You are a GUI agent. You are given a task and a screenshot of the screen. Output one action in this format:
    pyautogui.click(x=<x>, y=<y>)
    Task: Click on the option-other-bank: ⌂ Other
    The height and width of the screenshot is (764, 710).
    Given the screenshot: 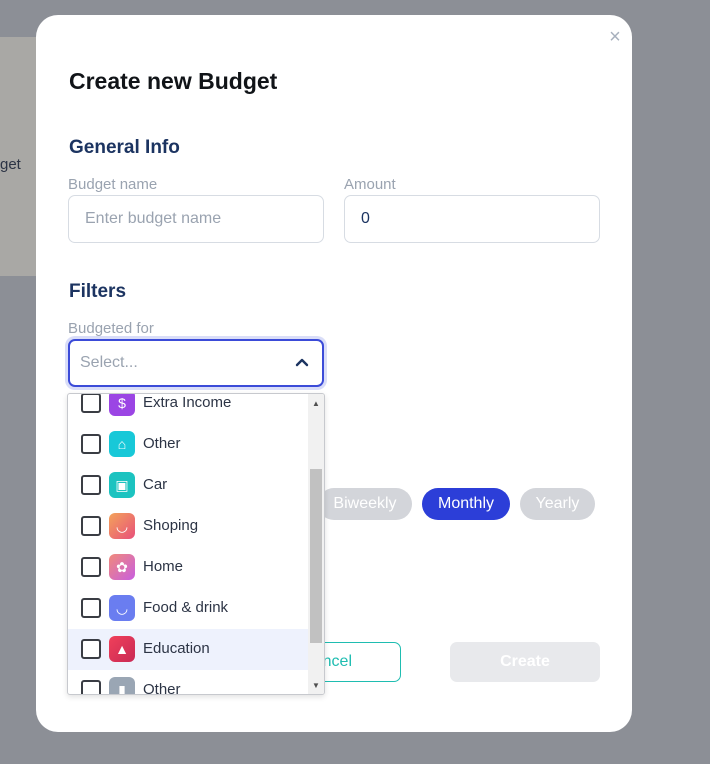 What is the action you would take?
    pyautogui.click(x=188, y=444)
    